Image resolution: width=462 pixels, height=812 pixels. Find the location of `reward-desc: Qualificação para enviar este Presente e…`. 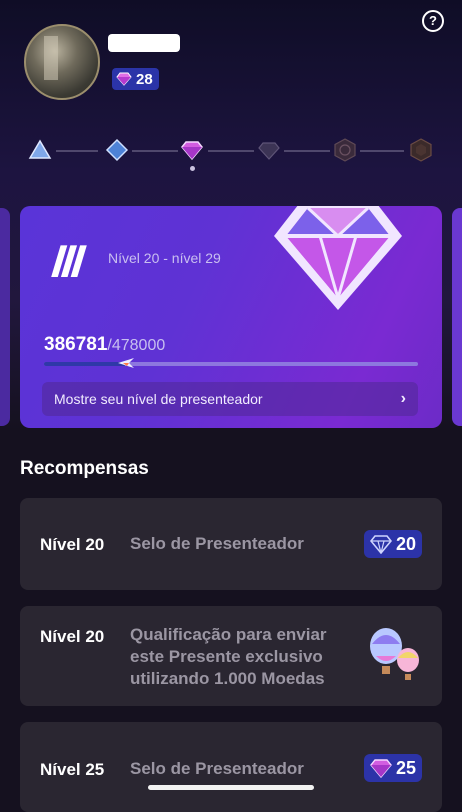

reward-desc: Qualificação para enviar este Presente e… is located at coordinates (228, 657).